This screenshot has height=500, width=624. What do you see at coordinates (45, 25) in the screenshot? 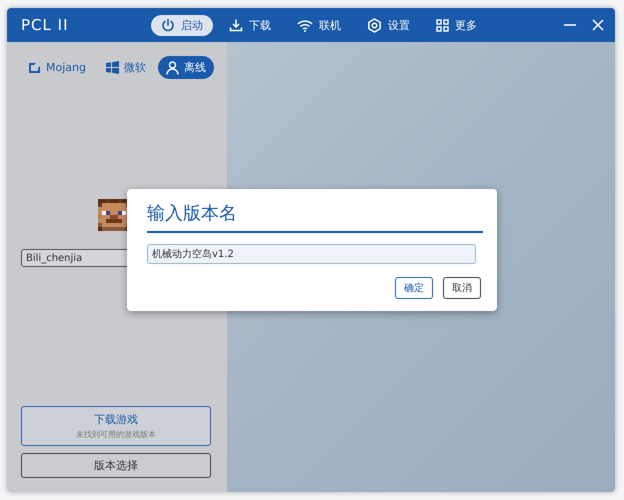
I see `window-title: PCL II` at bounding box center [45, 25].